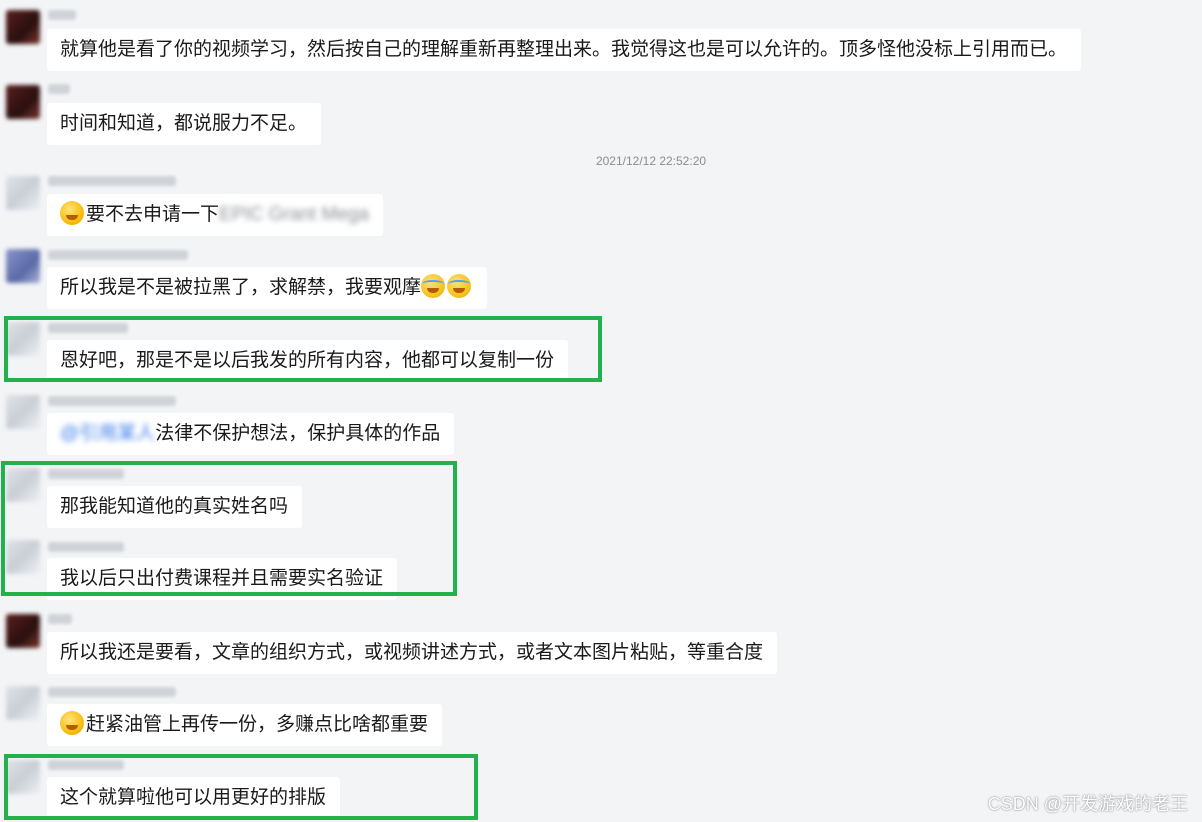 The width and height of the screenshot is (1202, 822). I want to click on message-text: 时间和知道，都说服力不足。, so click(184, 123).